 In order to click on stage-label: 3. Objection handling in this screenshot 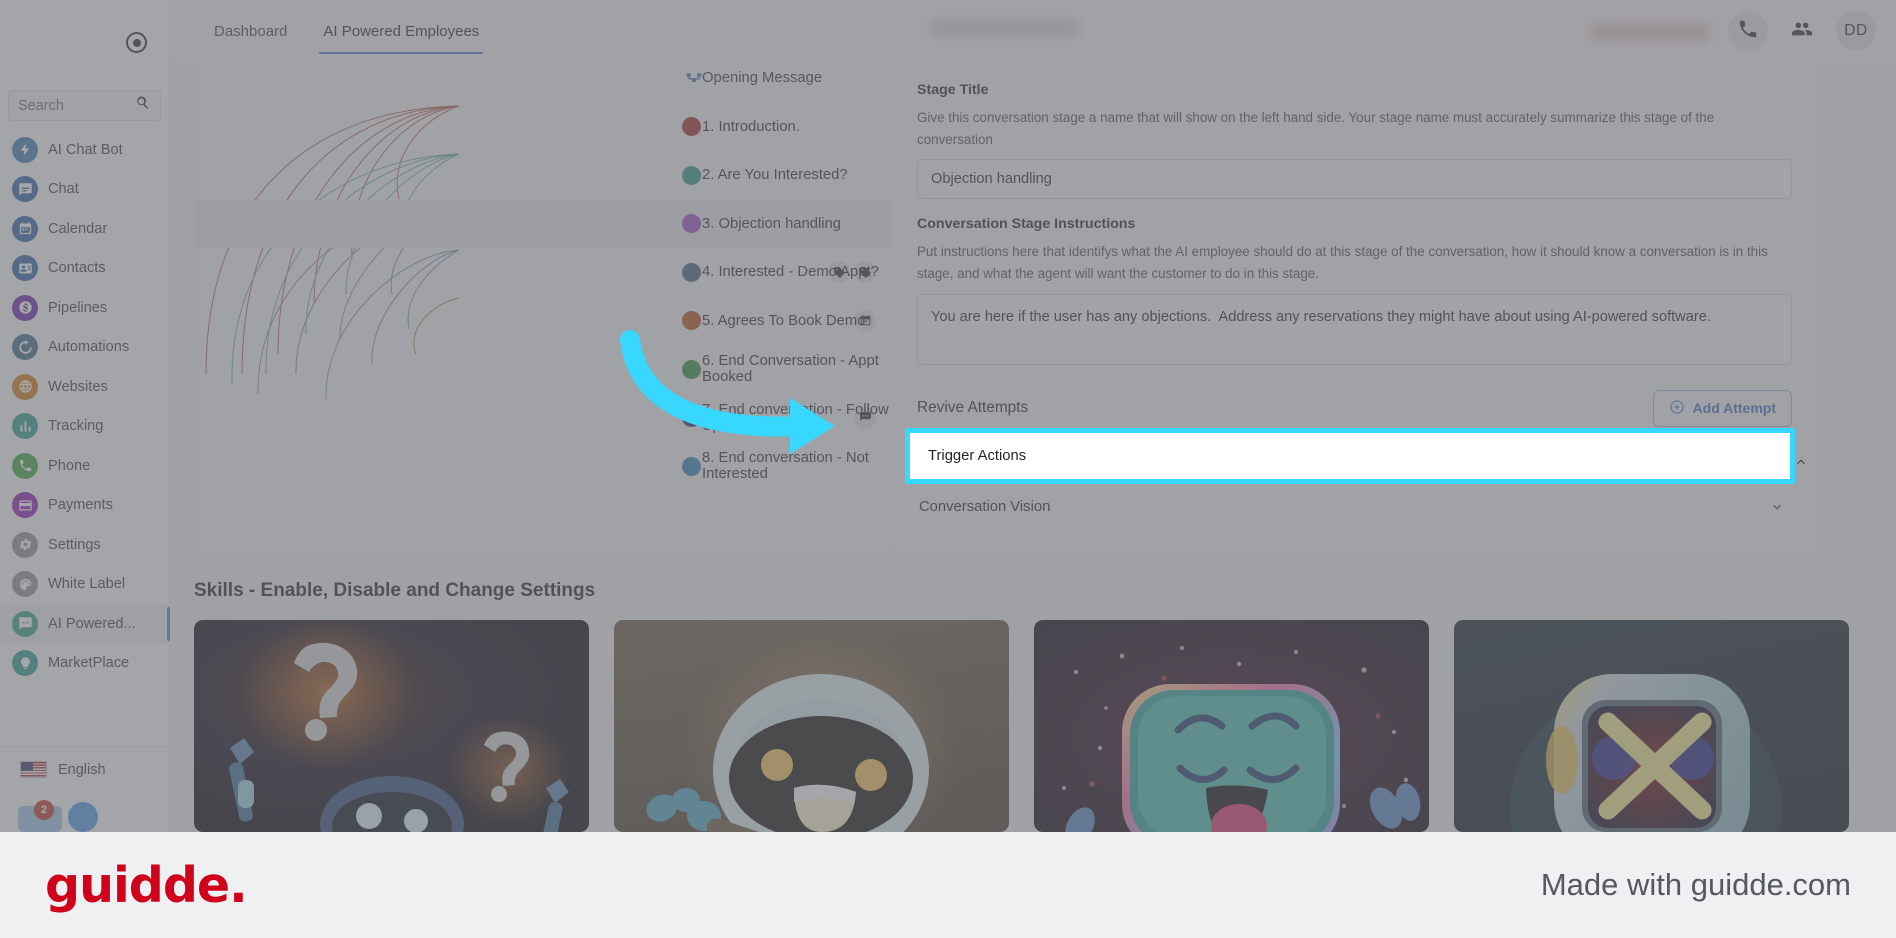, I will do `click(772, 223)`.